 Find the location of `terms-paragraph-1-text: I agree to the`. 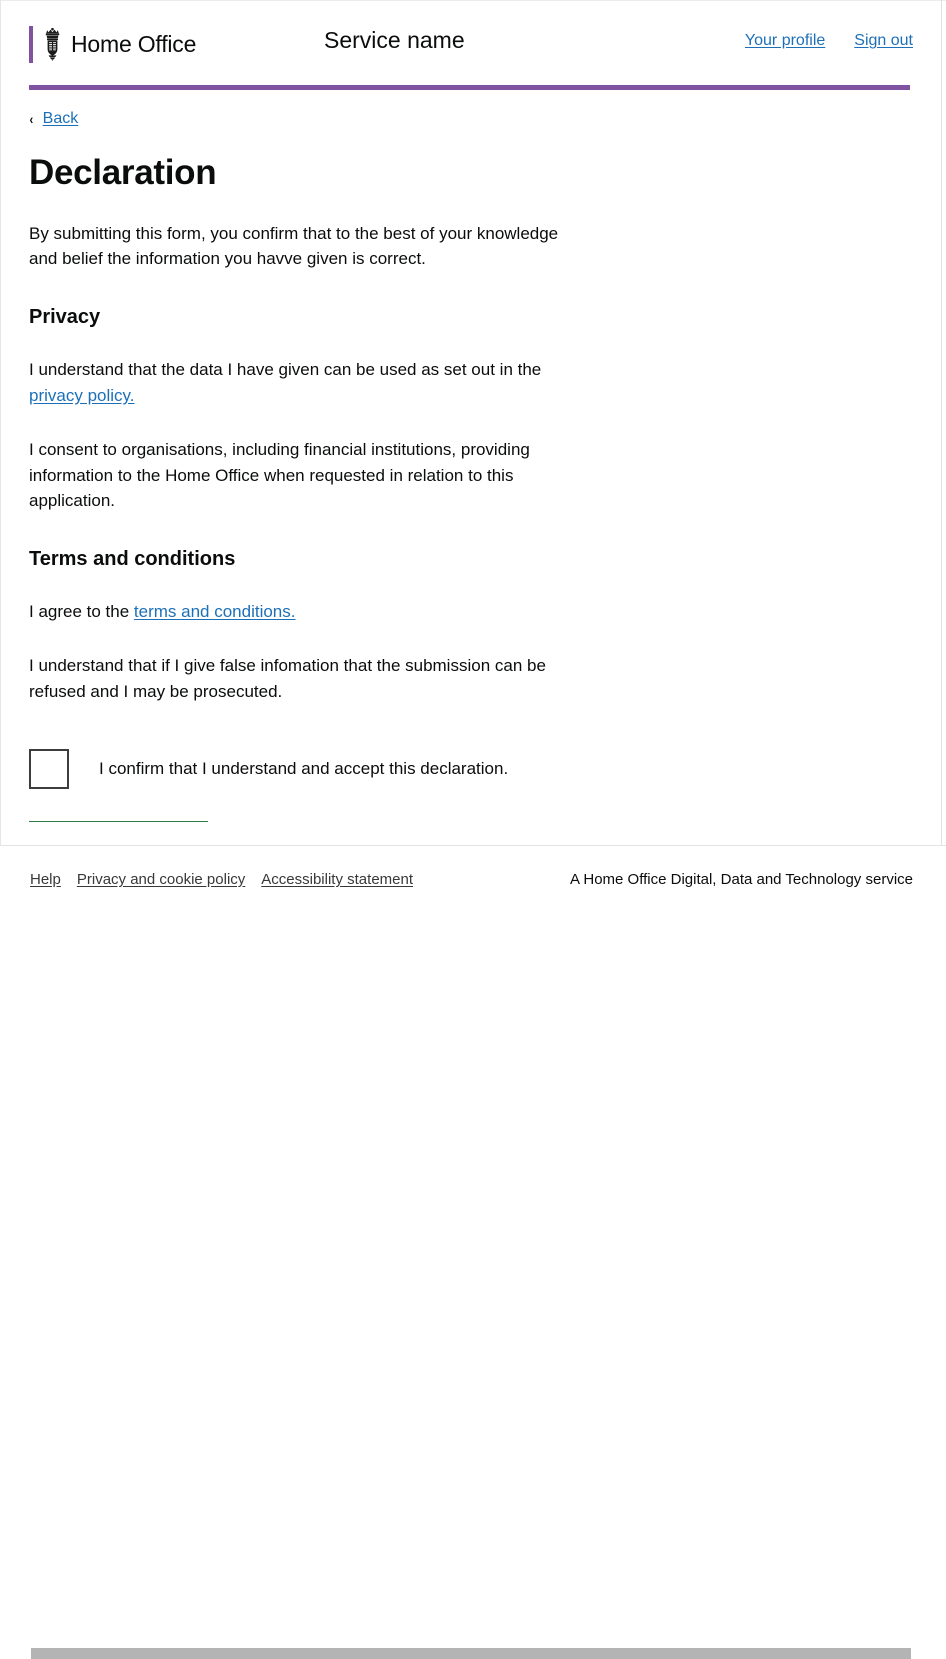

terms-paragraph-1-text: I agree to the is located at coordinates (81, 612).